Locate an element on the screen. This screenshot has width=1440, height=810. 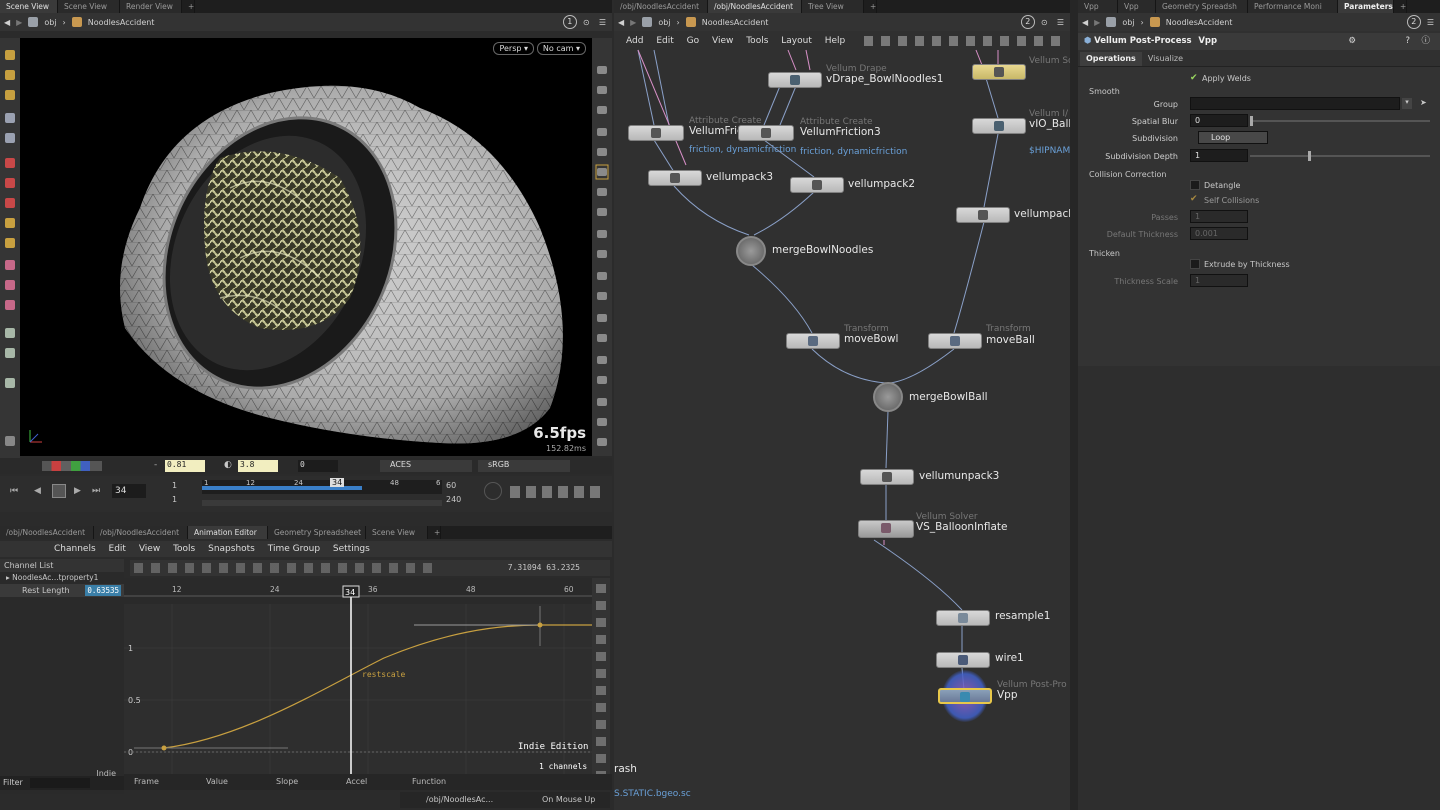
node-unpack-label: vellumunpack3 is located at coordinates (959, 476).